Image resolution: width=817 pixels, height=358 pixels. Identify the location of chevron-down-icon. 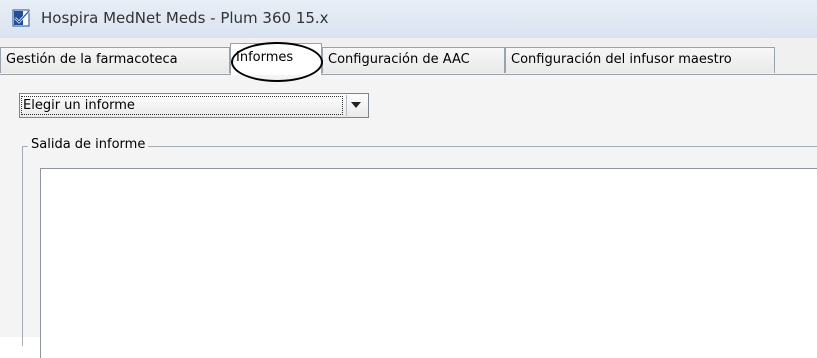
(356, 105).